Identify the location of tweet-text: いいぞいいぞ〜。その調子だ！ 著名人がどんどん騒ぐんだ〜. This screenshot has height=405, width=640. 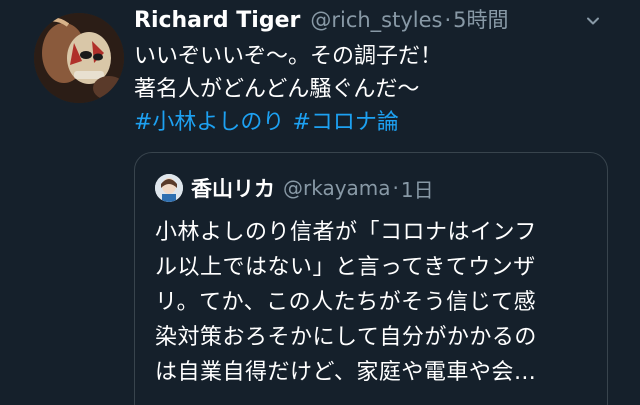
(373, 73).